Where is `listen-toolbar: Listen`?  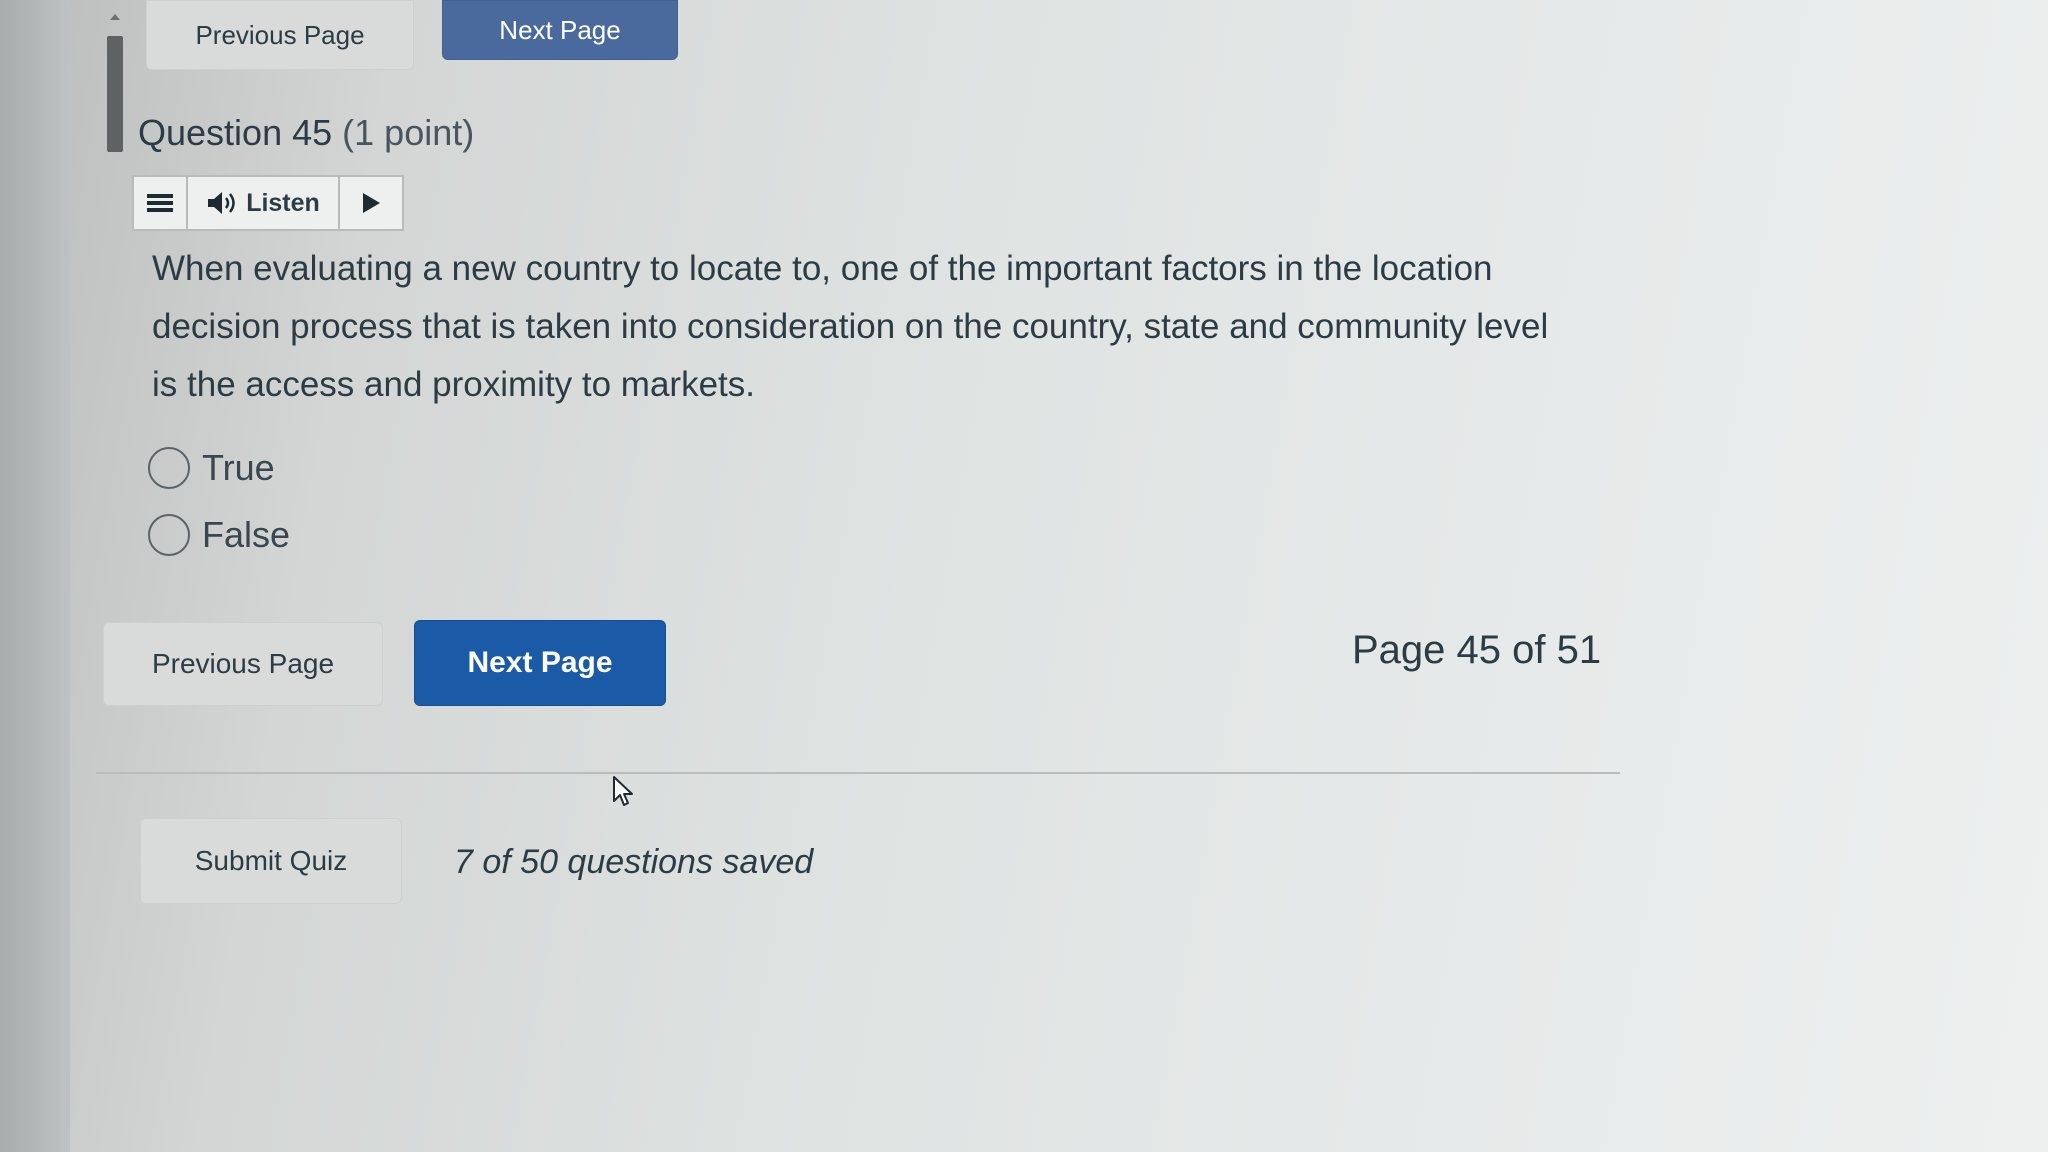
listen-toolbar: Listen is located at coordinates (268, 203).